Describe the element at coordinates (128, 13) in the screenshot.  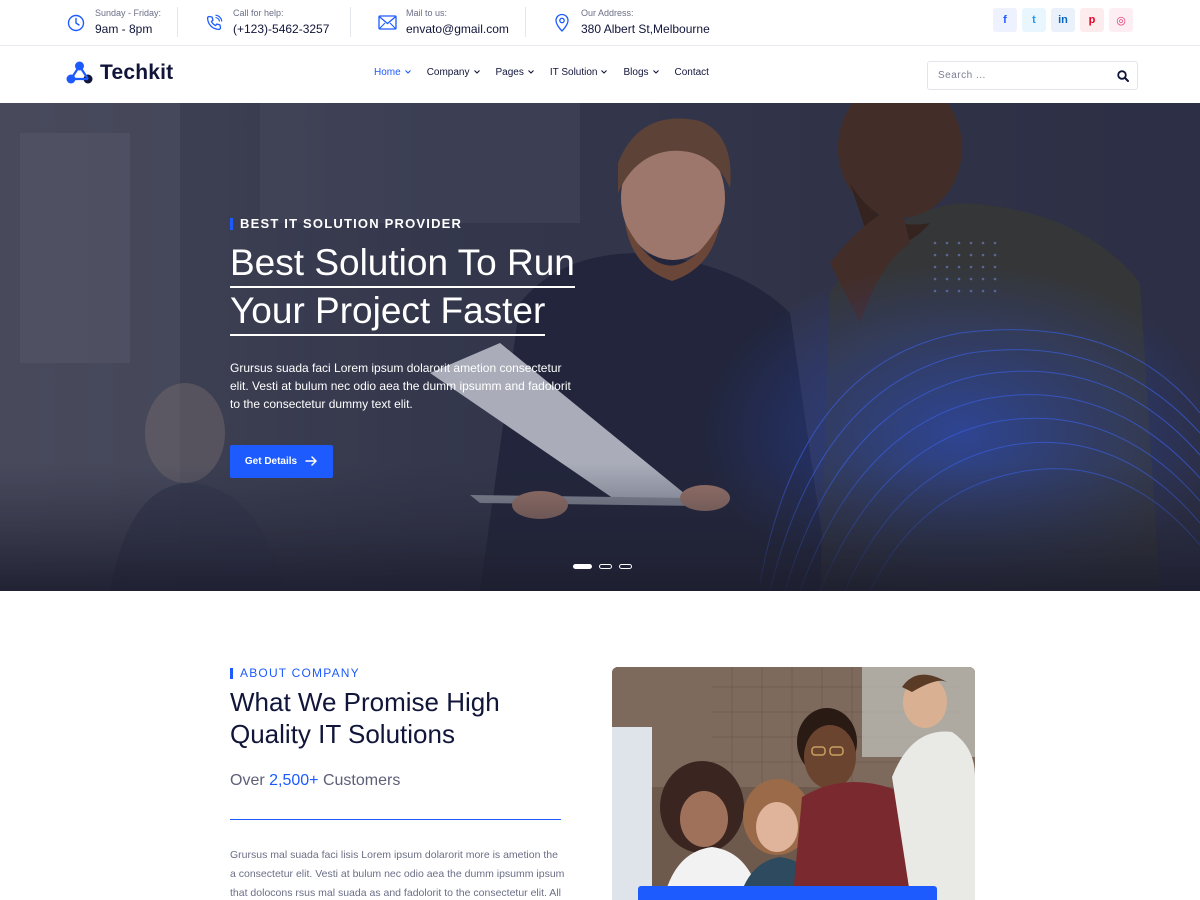
I see `hours-label: Sunday - Friday:` at that location.